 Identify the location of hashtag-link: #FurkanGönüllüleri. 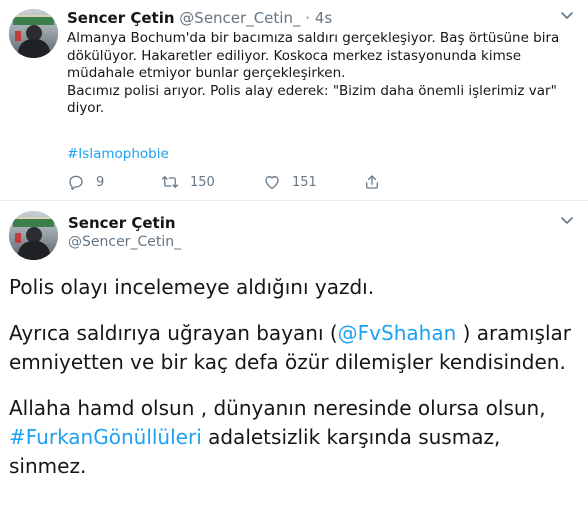
(105, 437).